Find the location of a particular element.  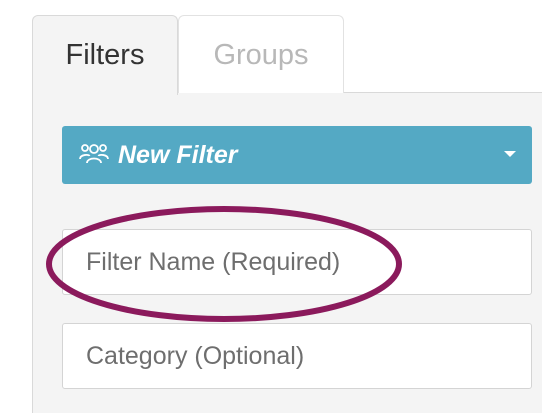

tab-groups: Groups is located at coordinates (261, 54).